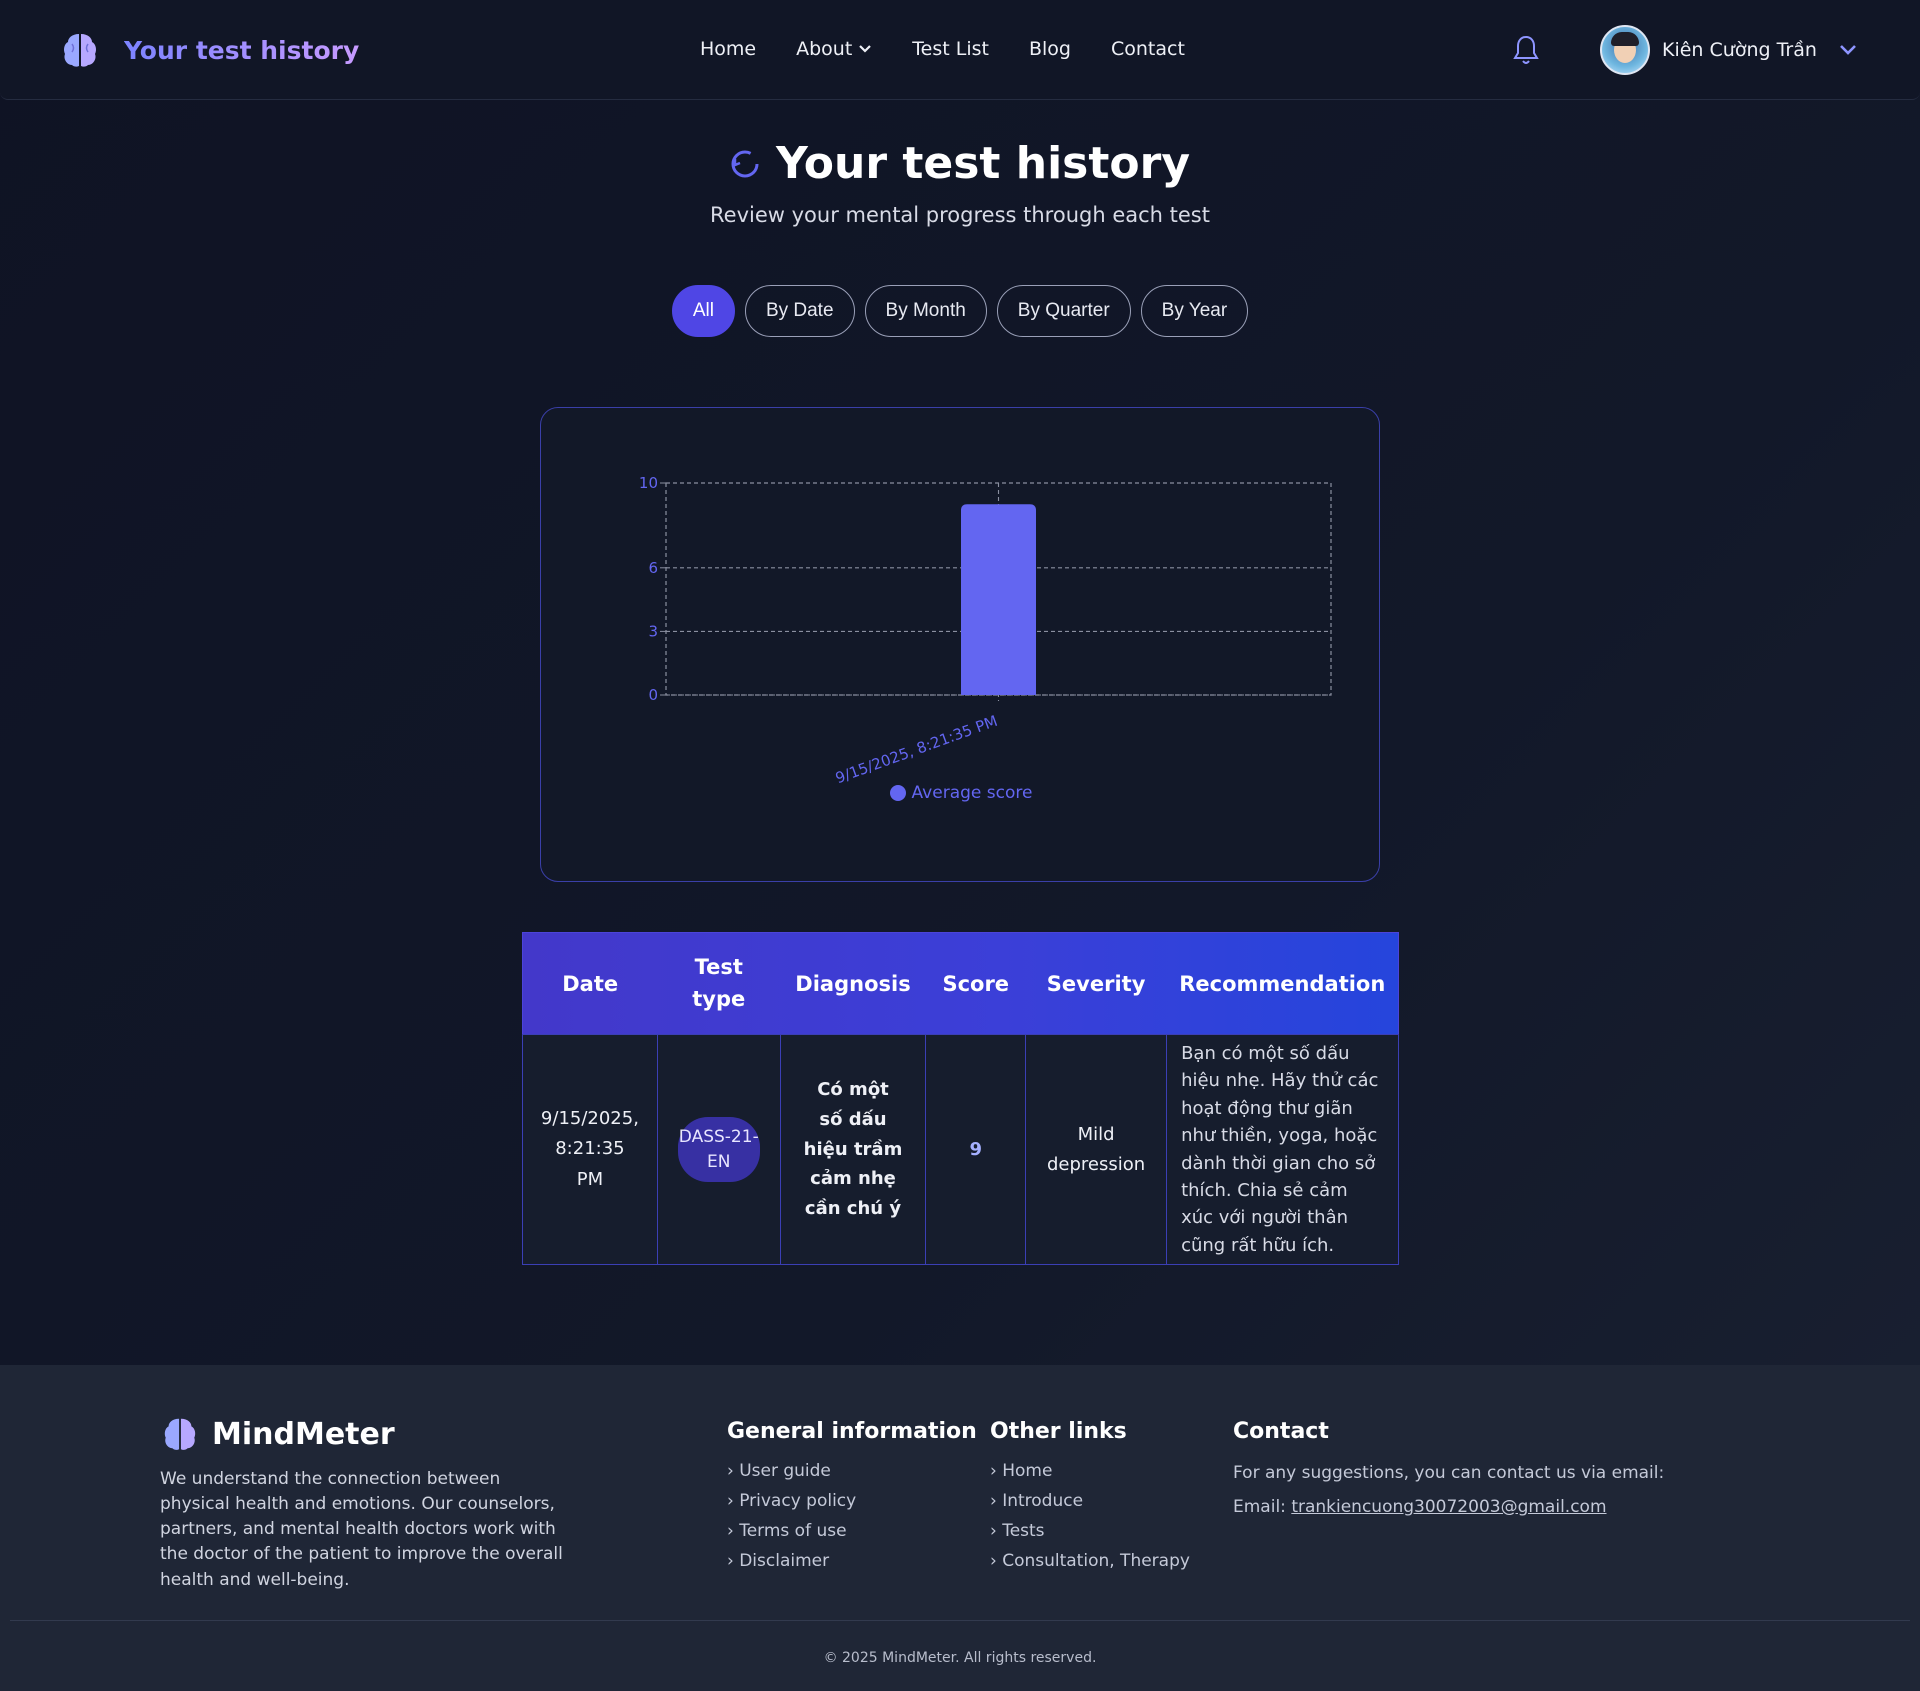  I want to click on test-type-badge: DASS-21-EN, so click(718, 1149).